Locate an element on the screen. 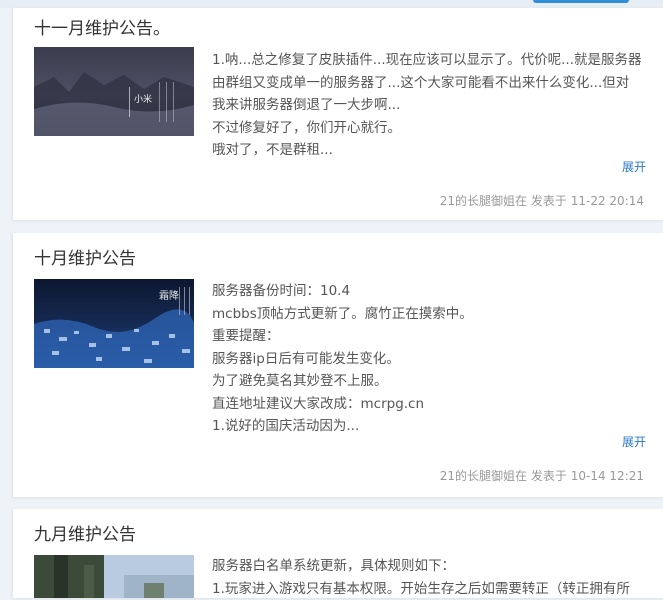 The width and height of the screenshot is (663, 600). excerpt-line: 为了避免莫名其妙登不上服。 is located at coordinates (432, 381).